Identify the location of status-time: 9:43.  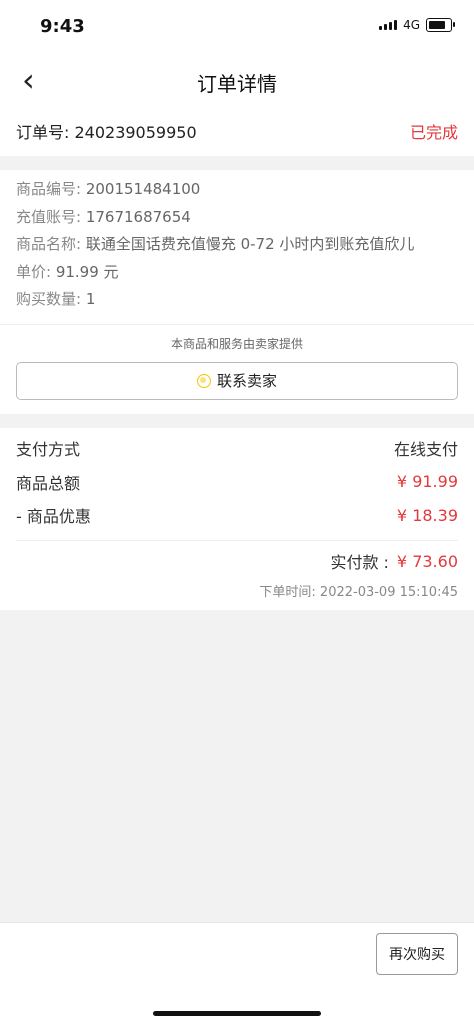
(62, 26).